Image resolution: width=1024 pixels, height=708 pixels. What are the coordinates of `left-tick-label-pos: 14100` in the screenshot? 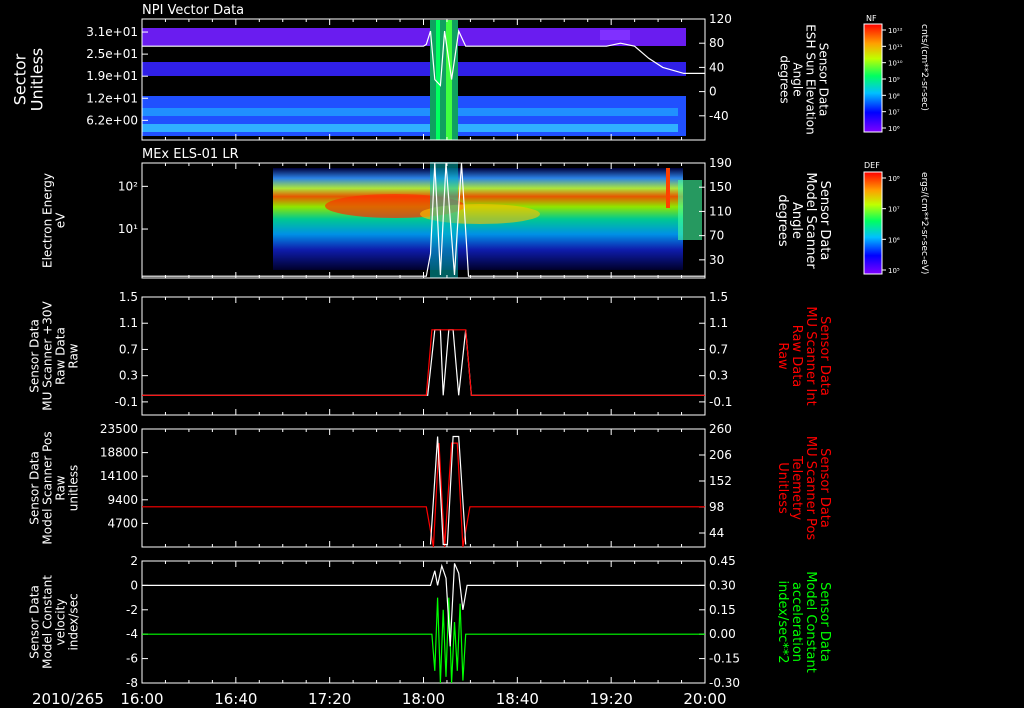 It's located at (119, 476).